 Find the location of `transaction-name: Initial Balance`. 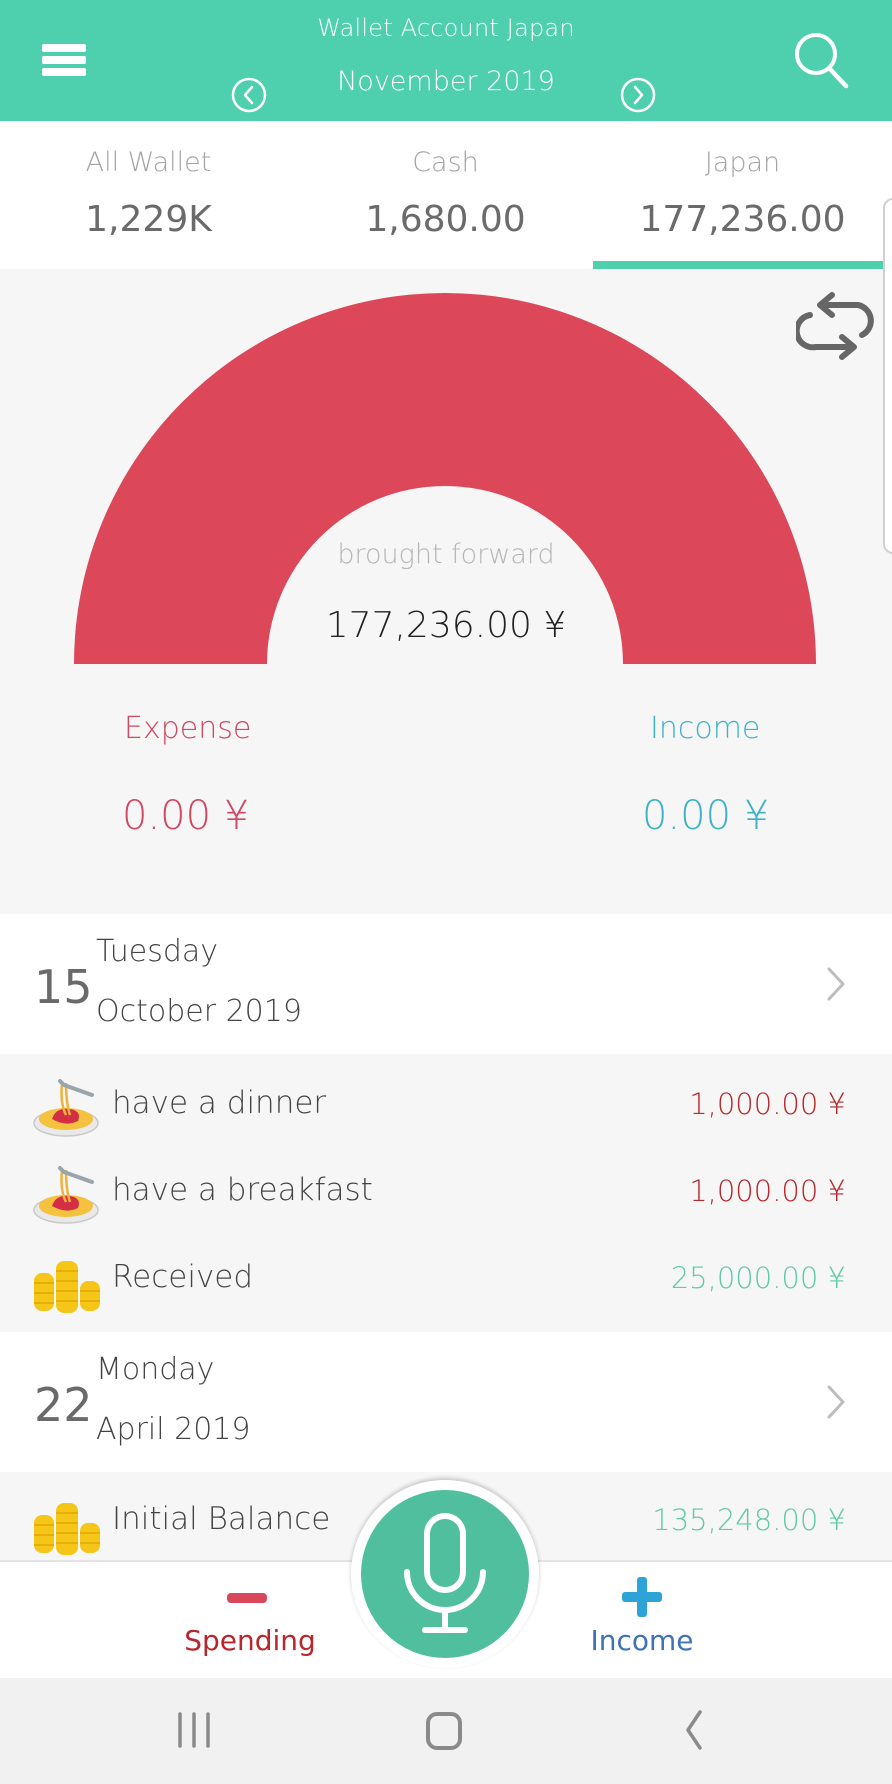

transaction-name: Initial Balance is located at coordinates (221, 1519).